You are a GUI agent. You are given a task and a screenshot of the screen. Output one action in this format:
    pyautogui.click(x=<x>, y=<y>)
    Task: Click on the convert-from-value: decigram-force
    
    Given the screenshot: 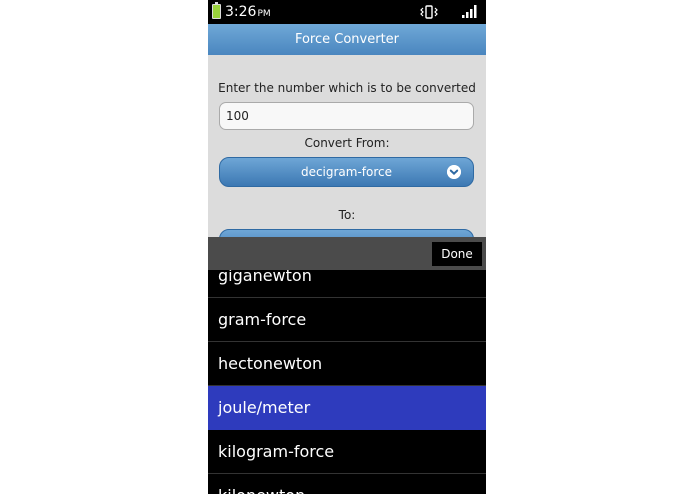 What is the action you would take?
    pyautogui.click(x=346, y=172)
    